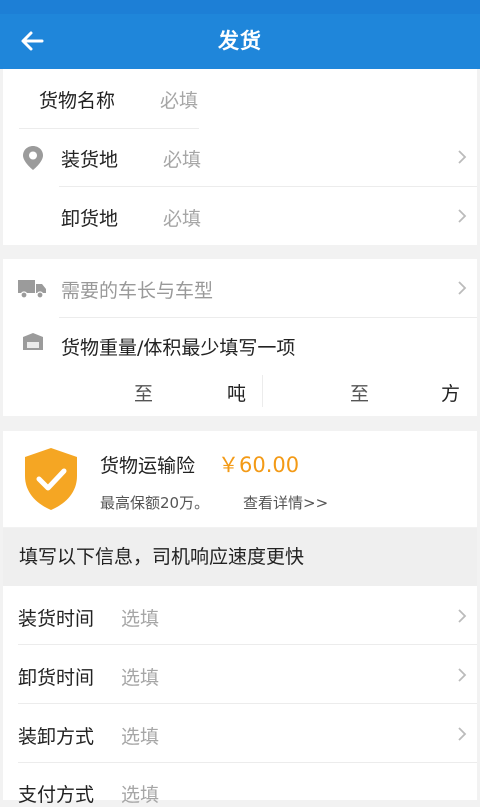 This screenshot has height=807, width=480. What do you see at coordinates (51, 479) in the screenshot?
I see `shield-check-icon` at bounding box center [51, 479].